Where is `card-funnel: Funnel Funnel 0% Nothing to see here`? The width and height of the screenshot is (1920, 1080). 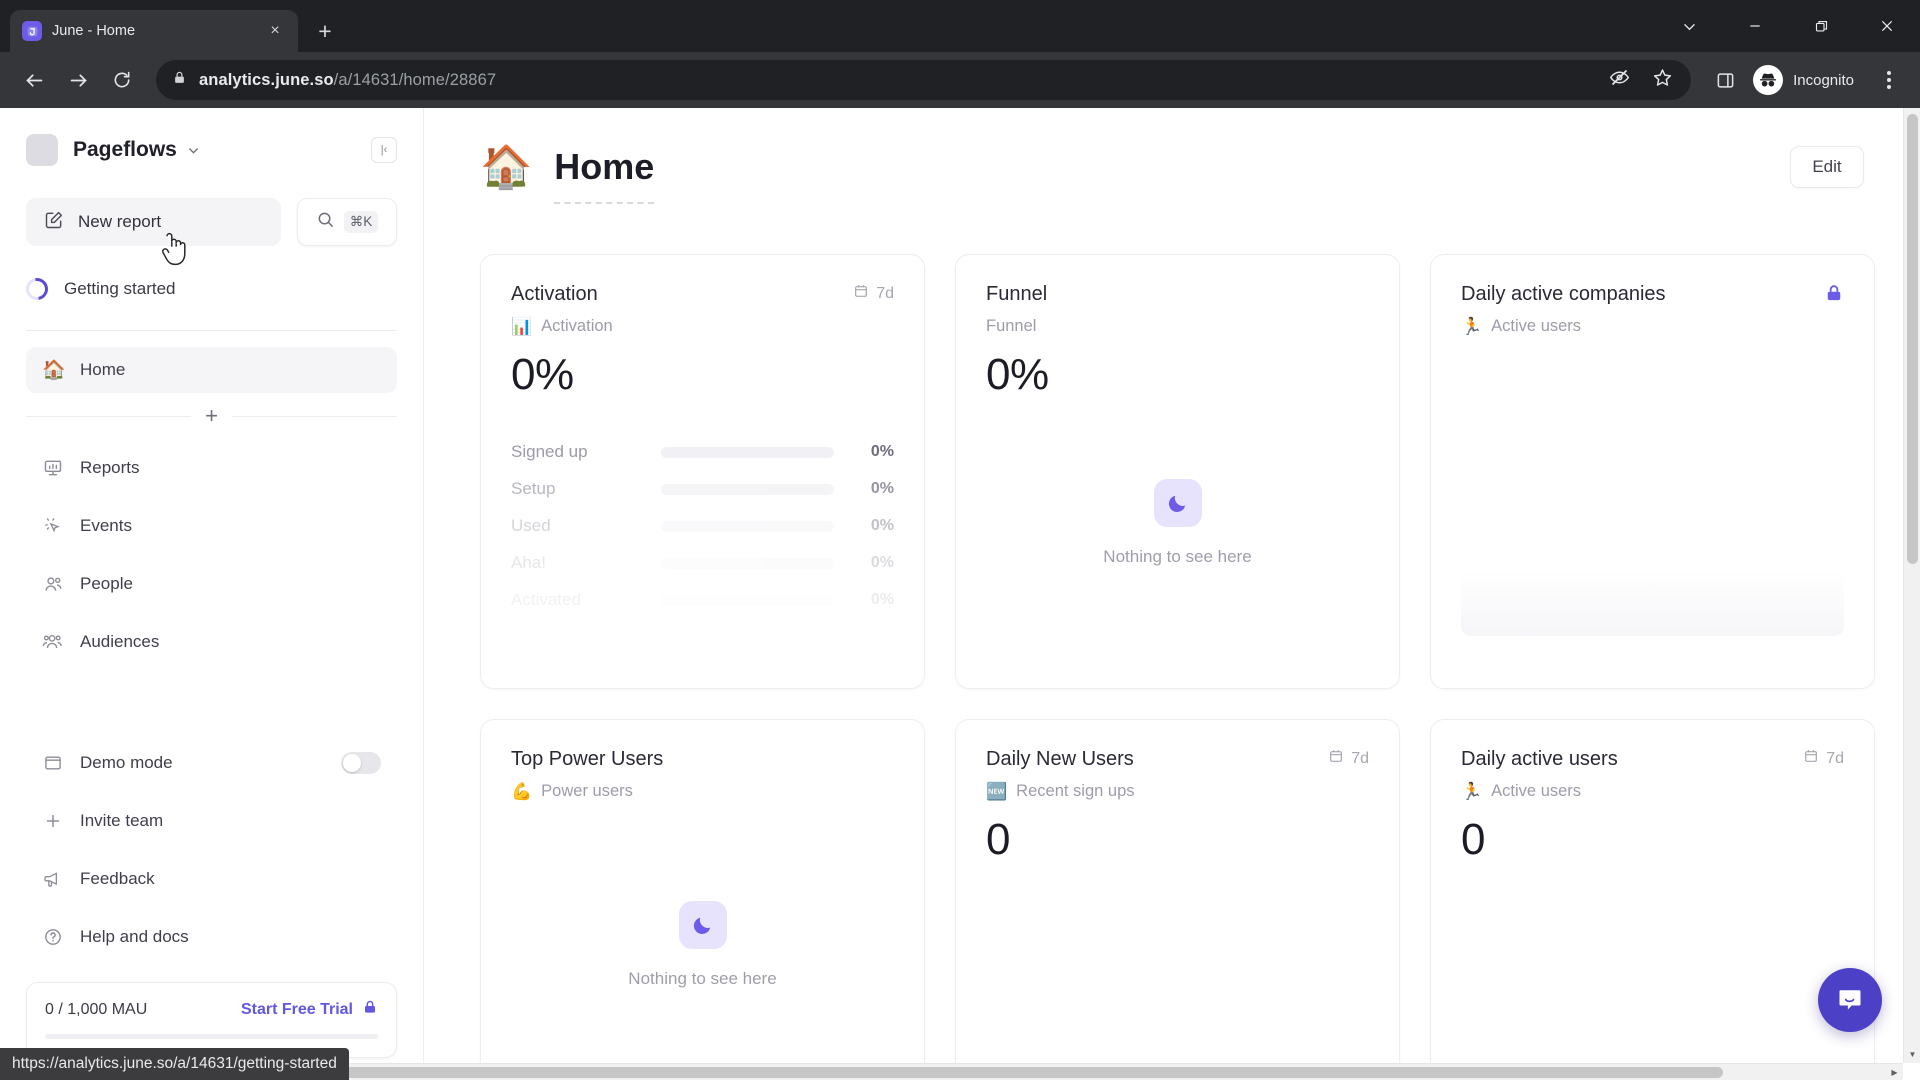 card-funnel: Funnel Funnel 0% Nothing to see here is located at coordinates (1177, 471).